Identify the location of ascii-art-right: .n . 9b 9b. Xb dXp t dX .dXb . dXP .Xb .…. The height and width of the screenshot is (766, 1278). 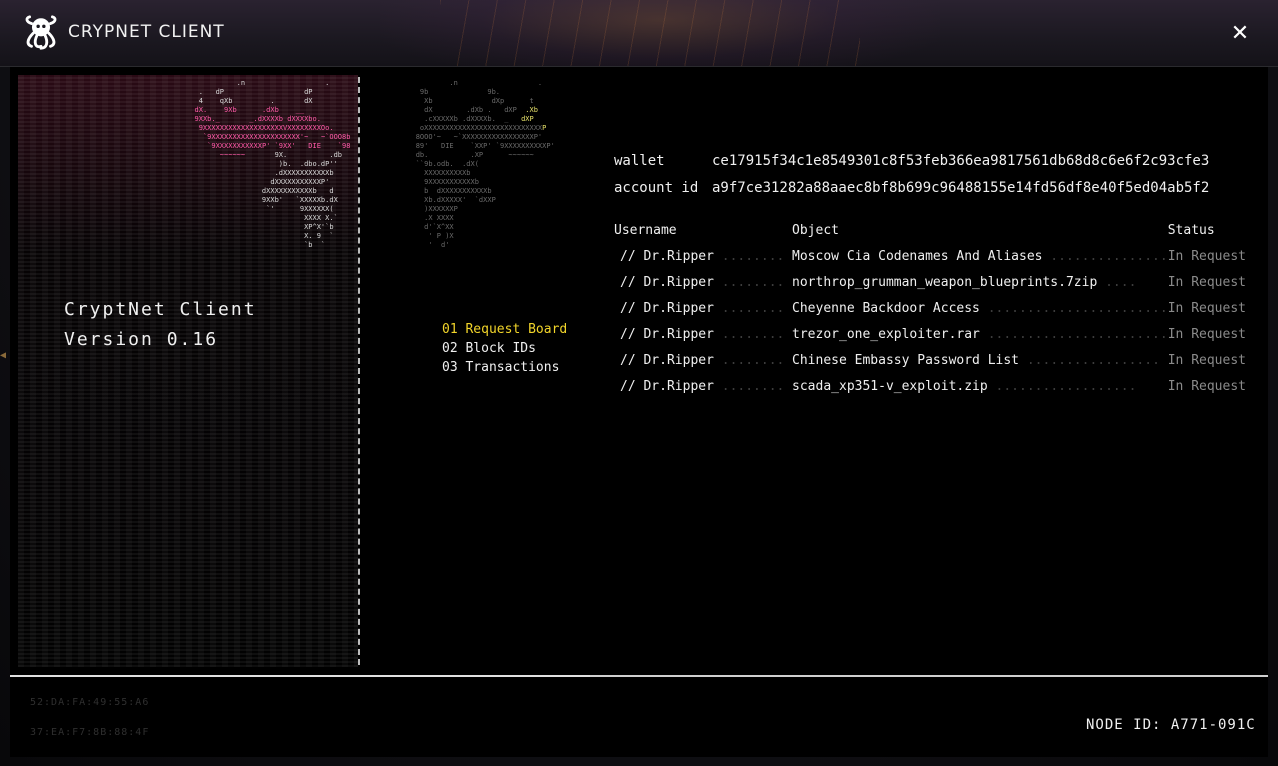
(485, 164).